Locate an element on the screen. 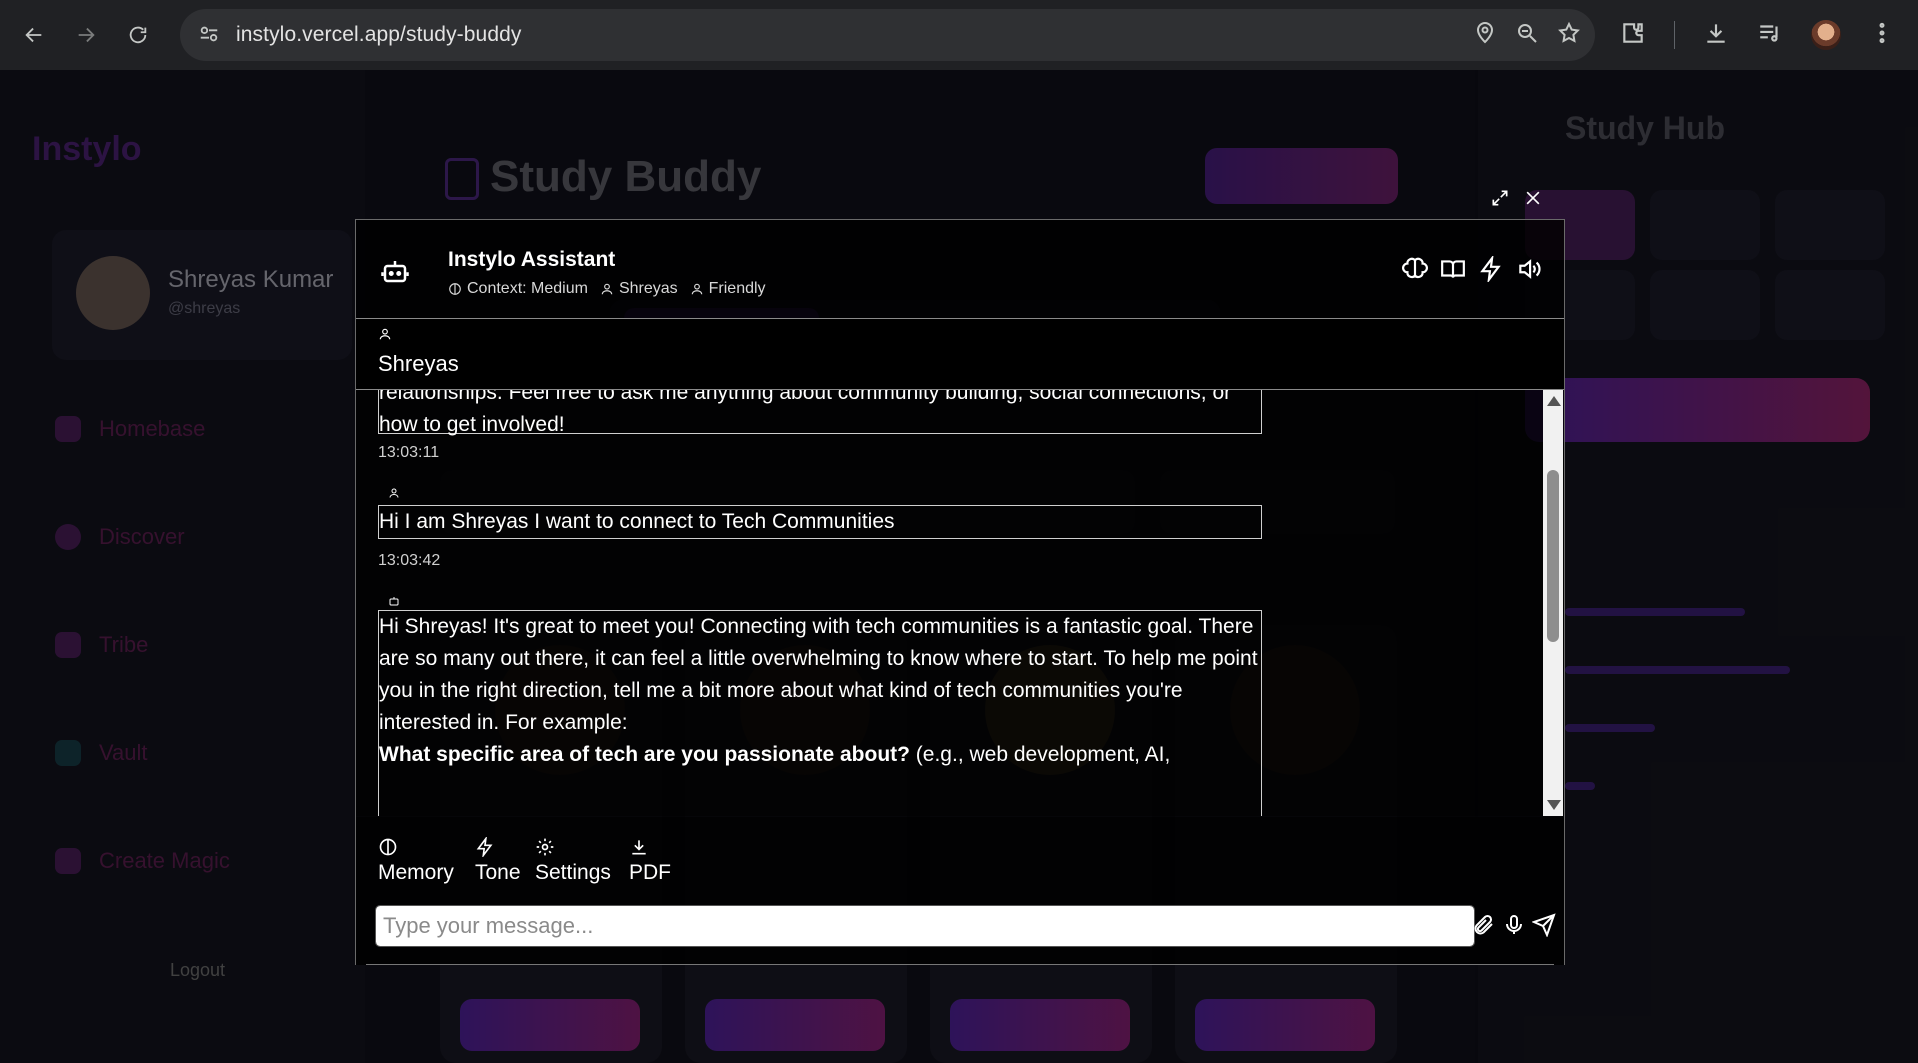  bookmark-star-icon is located at coordinates (1569, 35).